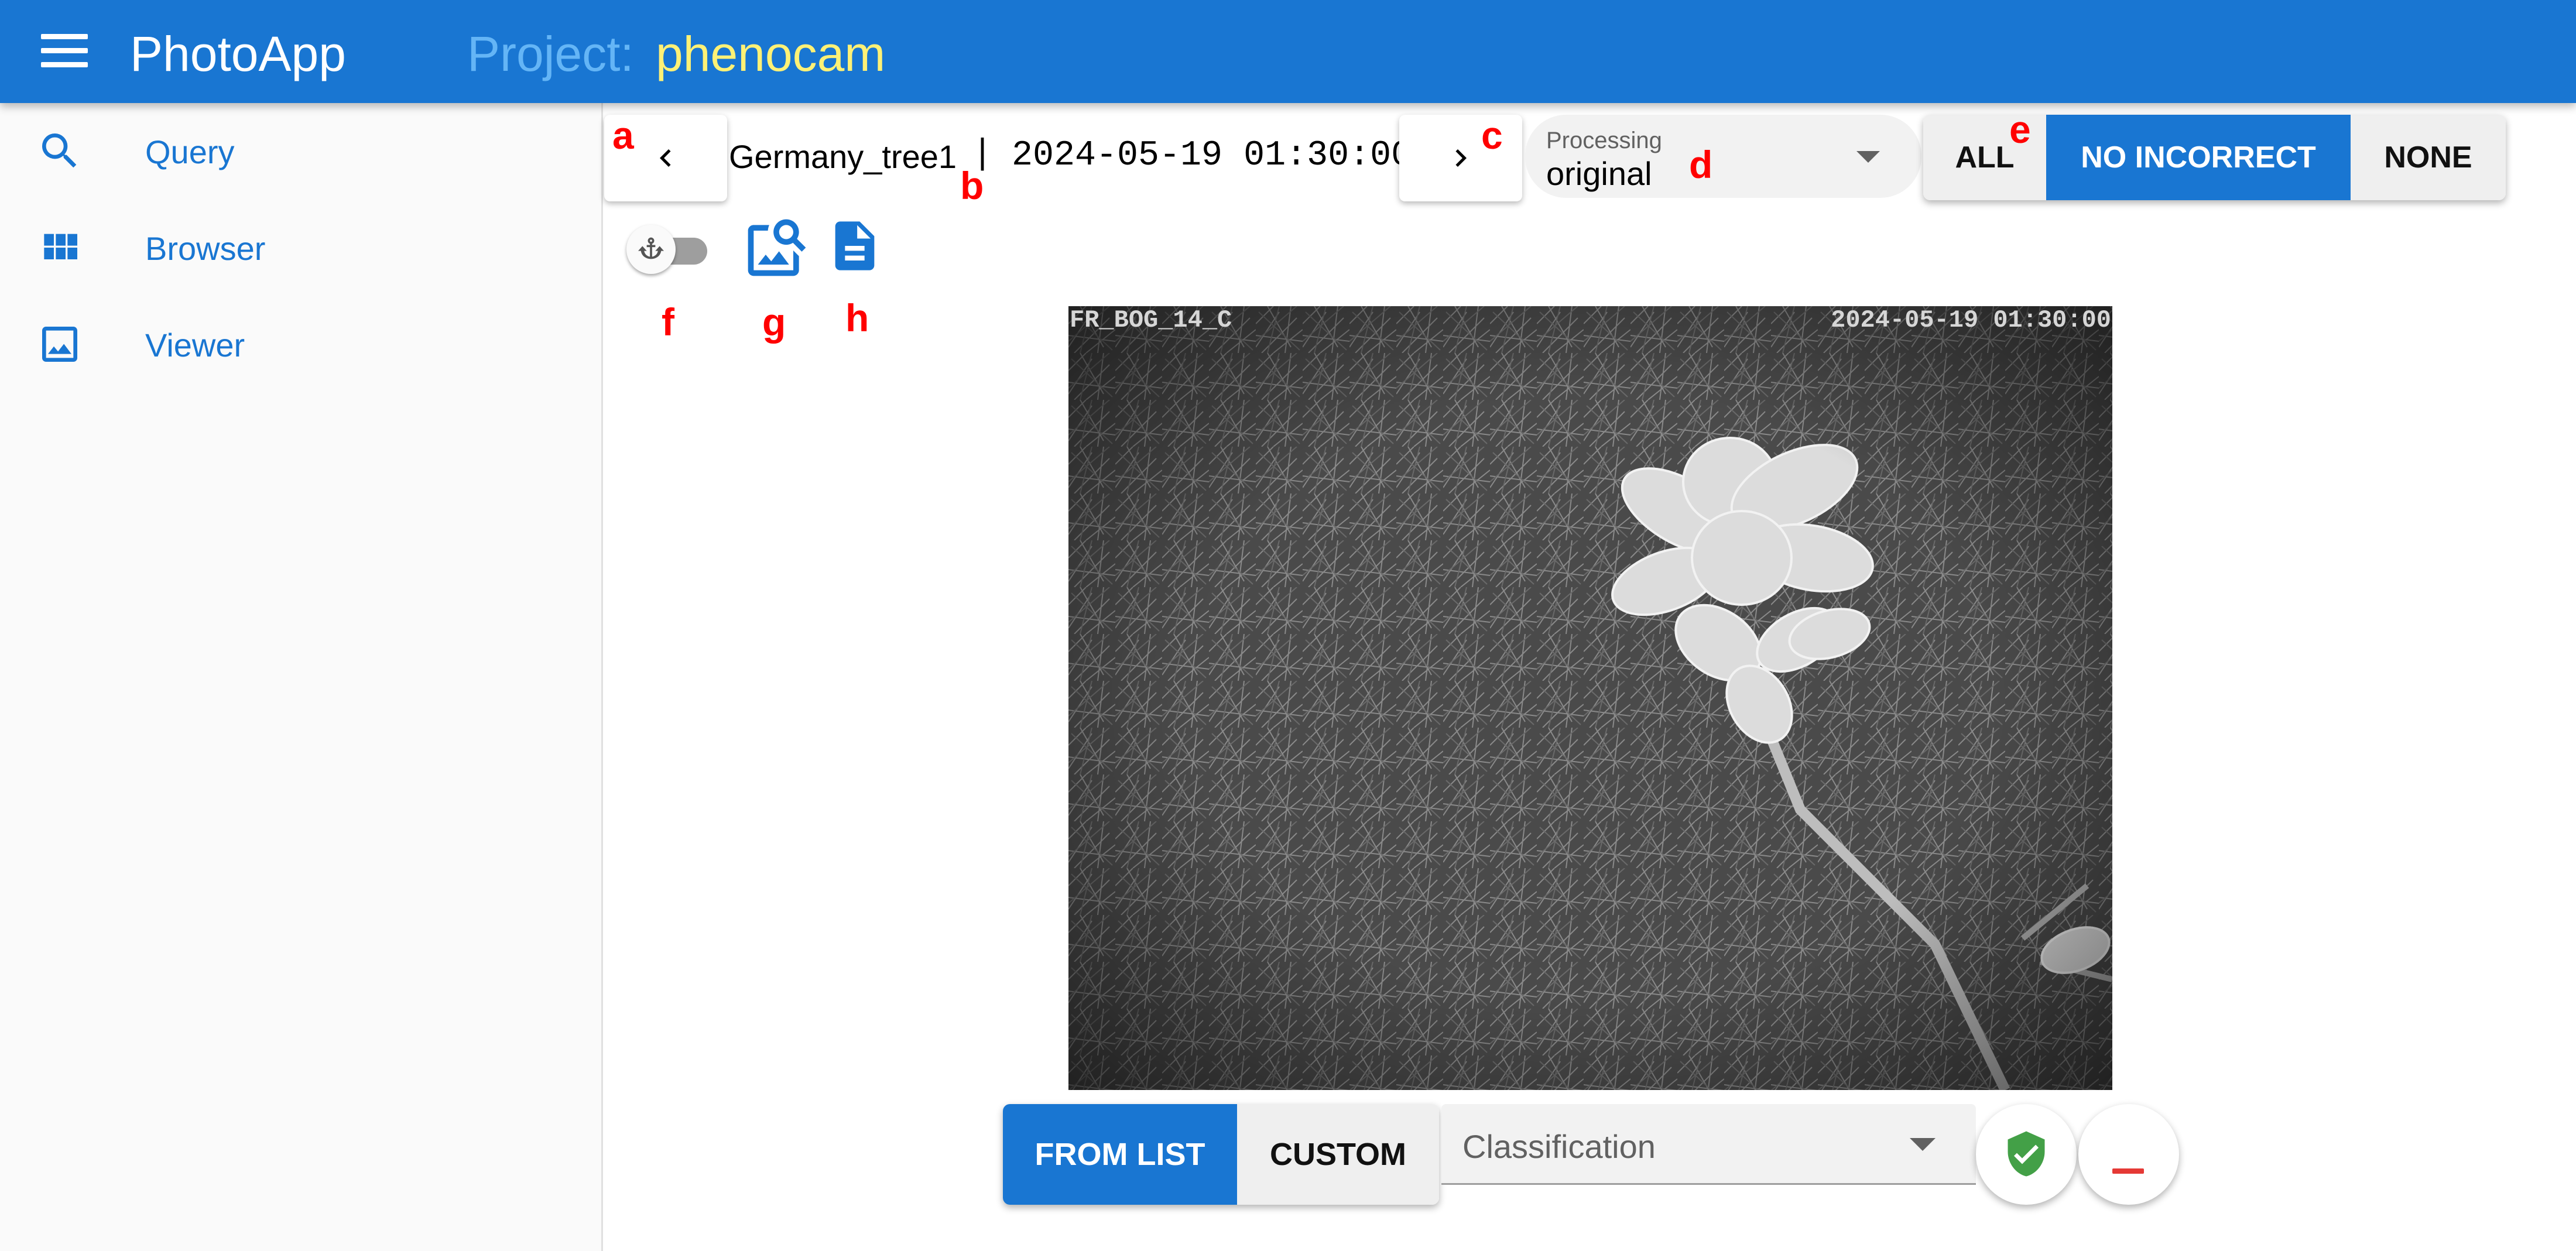 The height and width of the screenshot is (1251, 2576). Describe the element at coordinates (238, 53) in the screenshot. I see `app-title: PhotoApp` at that location.